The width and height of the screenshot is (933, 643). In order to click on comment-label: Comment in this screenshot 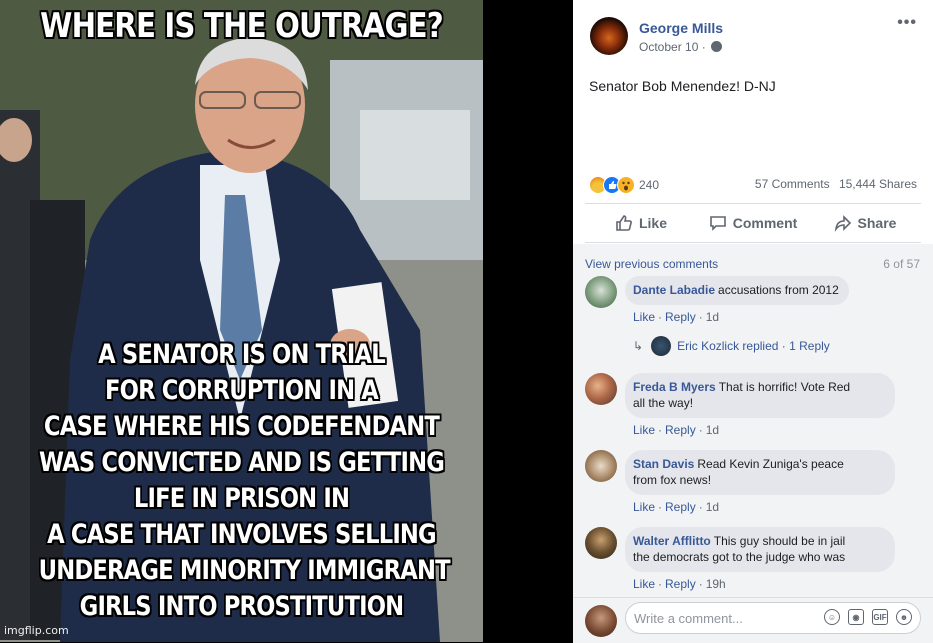, I will do `click(765, 223)`.